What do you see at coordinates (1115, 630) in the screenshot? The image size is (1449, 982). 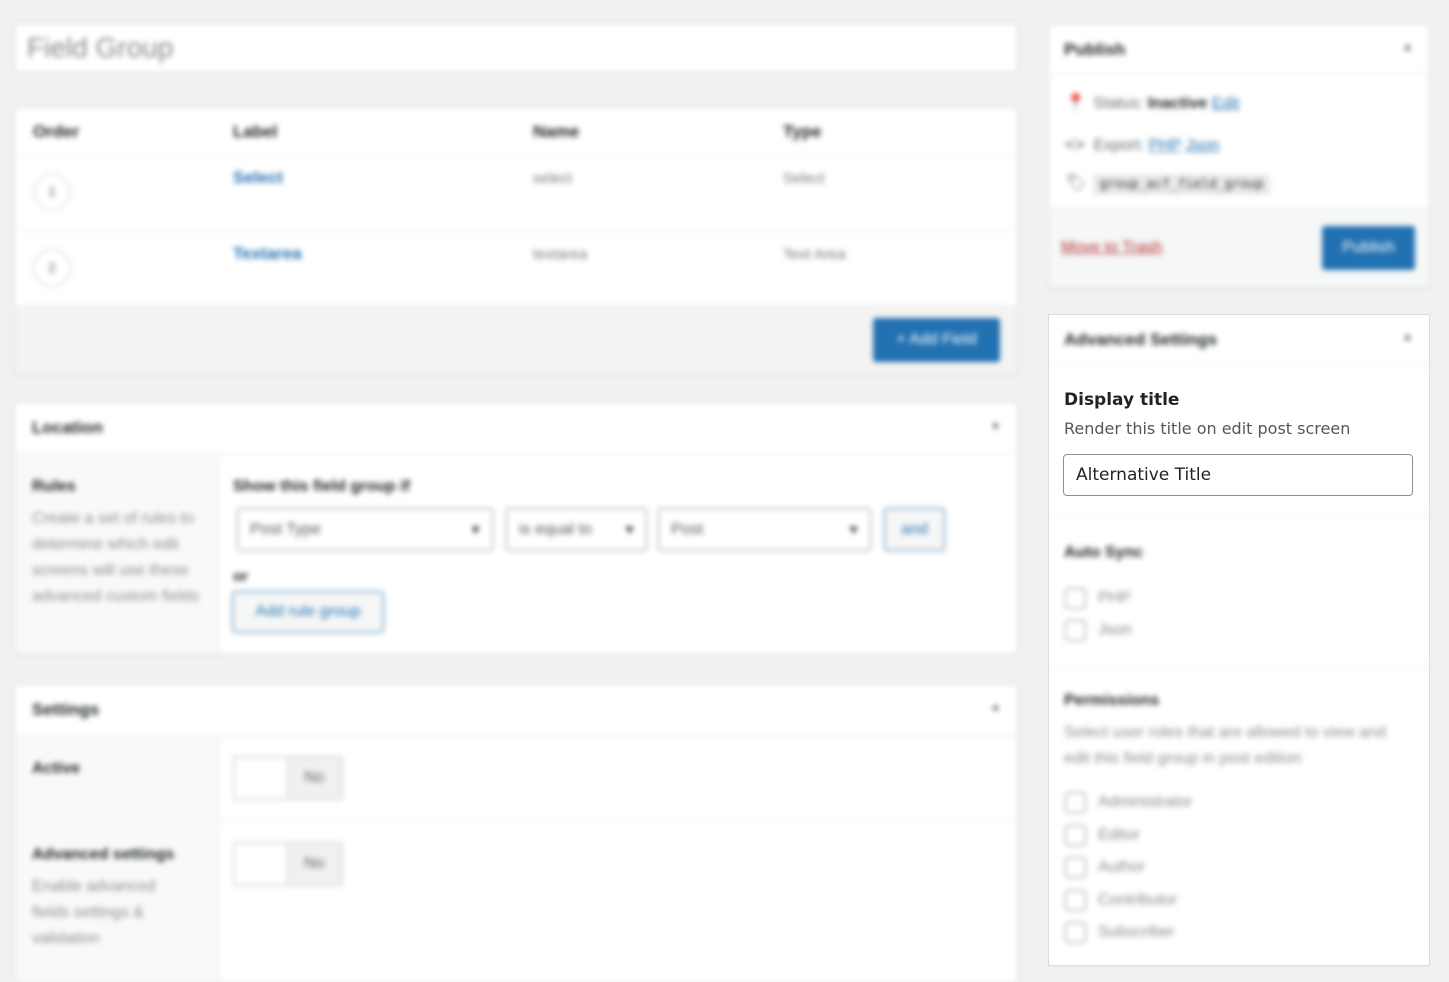 I see `checkbox-label: Json` at bounding box center [1115, 630].